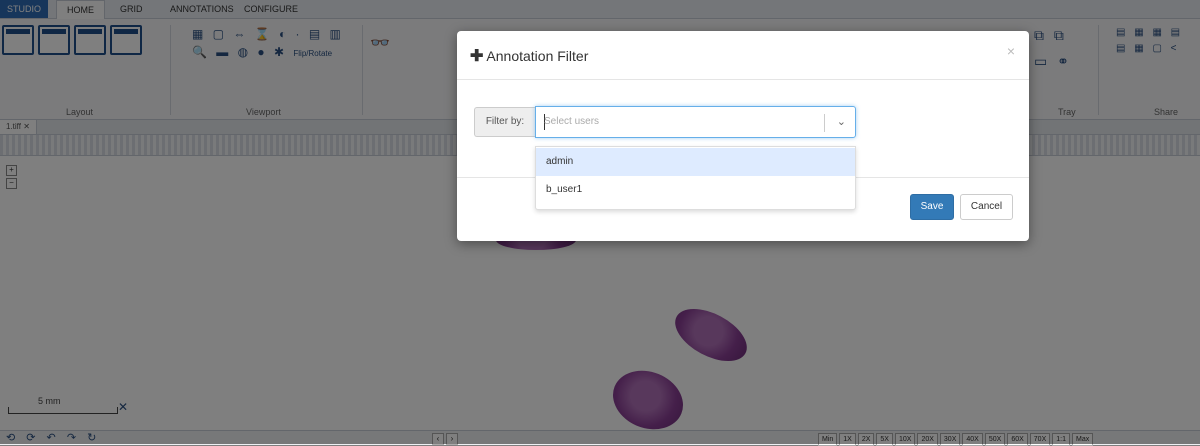  Describe the element at coordinates (743, 55) in the screenshot. I see `modal-header: ✚ Annotation Filter ×` at that location.